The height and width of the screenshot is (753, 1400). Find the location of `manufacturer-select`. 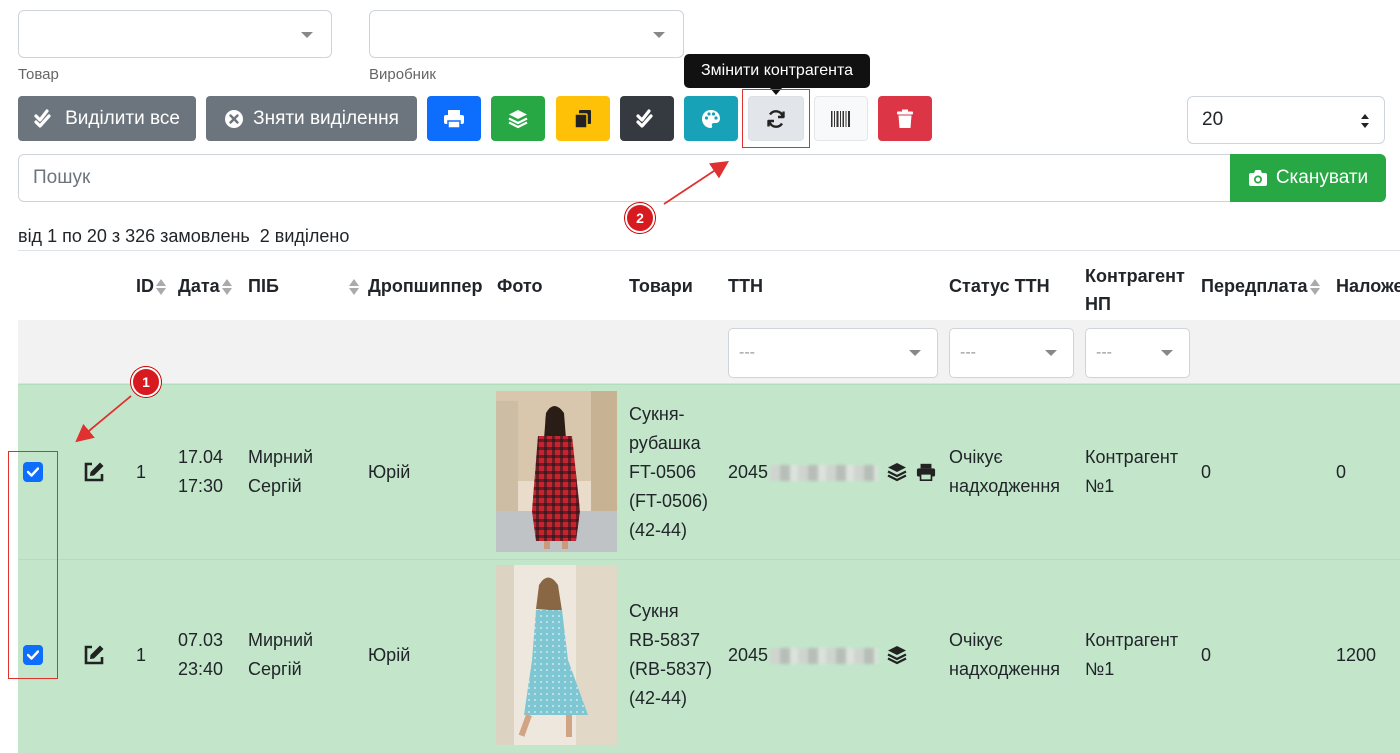

manufacturer-select is located at coordinates (526, 34).